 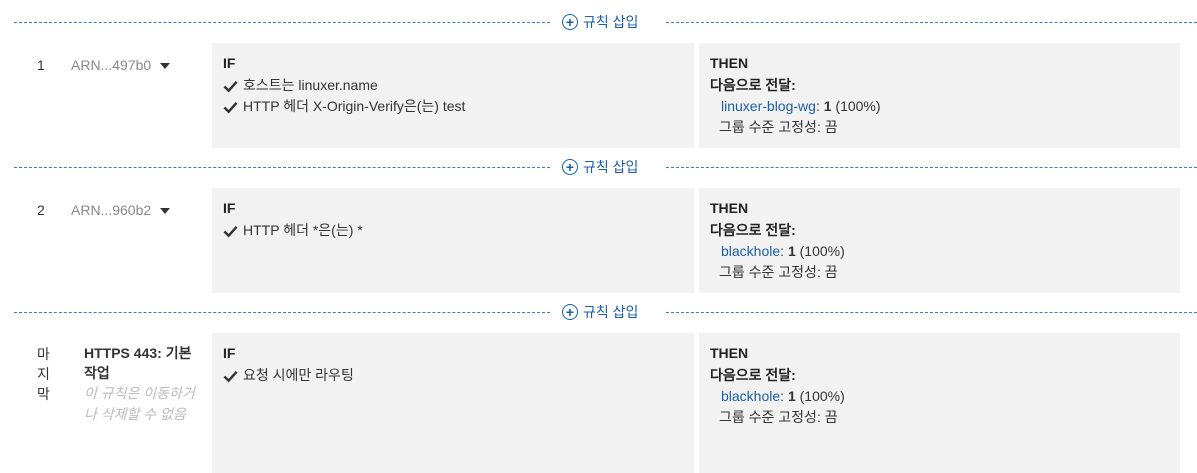 What do you see at coordinates (43, 374) in the screenshot?
I see `rule-number: 마지막` at bounding box center [43, 374].